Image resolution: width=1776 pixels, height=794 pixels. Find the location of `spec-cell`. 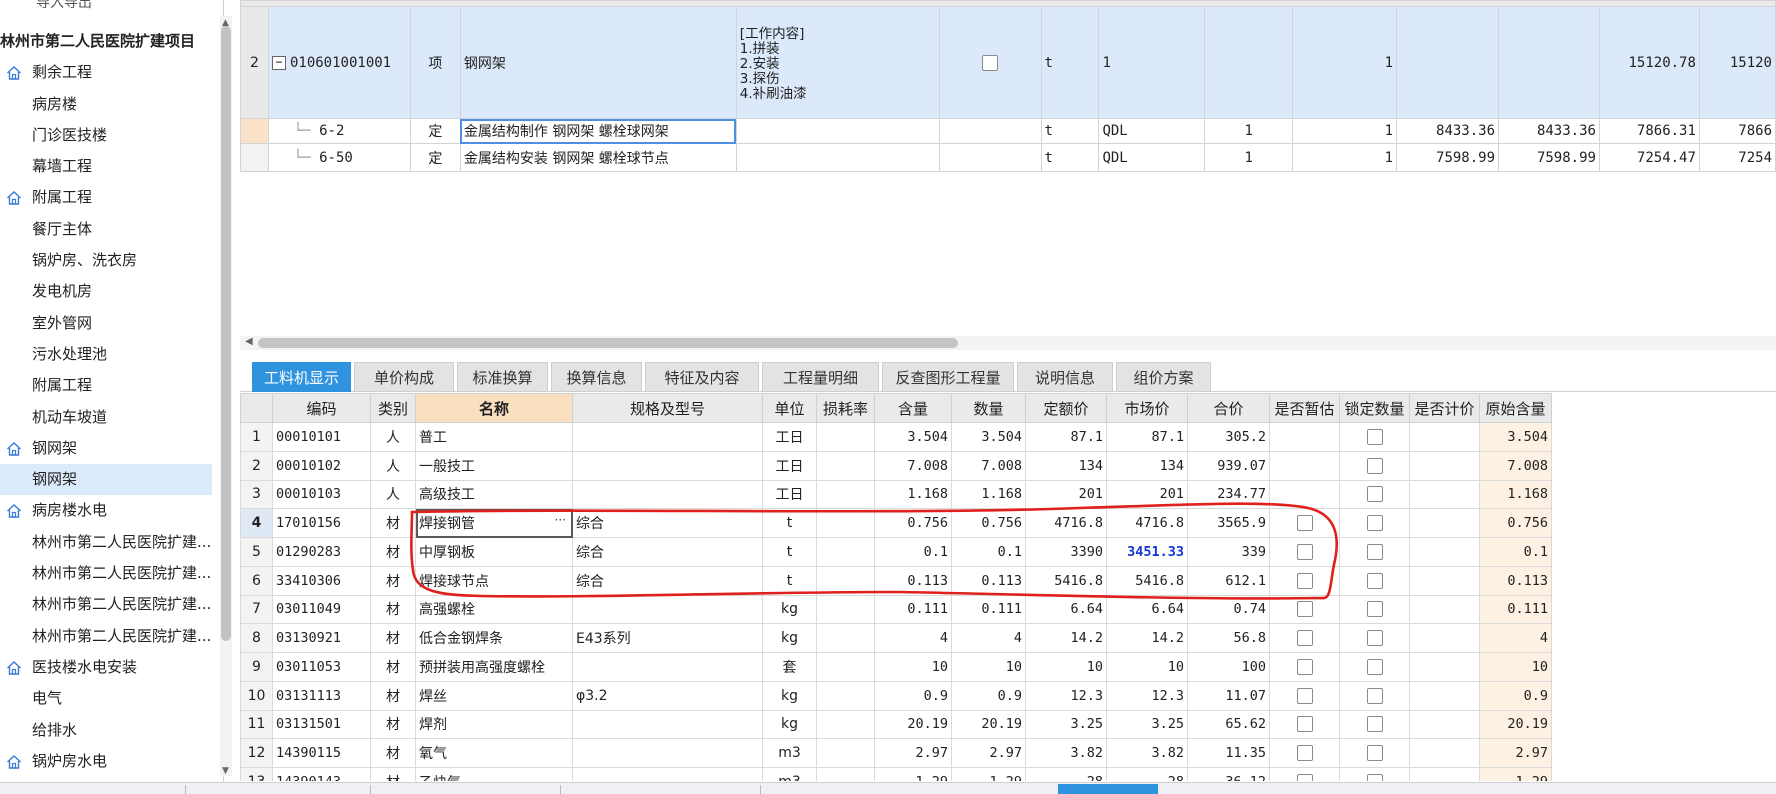

spec-cell is located at coordinates (667, 724).